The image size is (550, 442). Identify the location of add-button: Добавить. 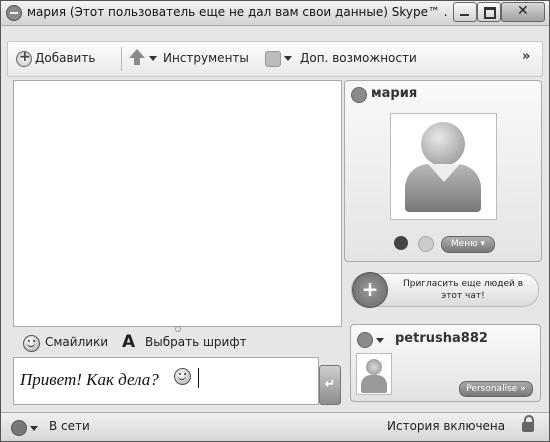
(65, 58).